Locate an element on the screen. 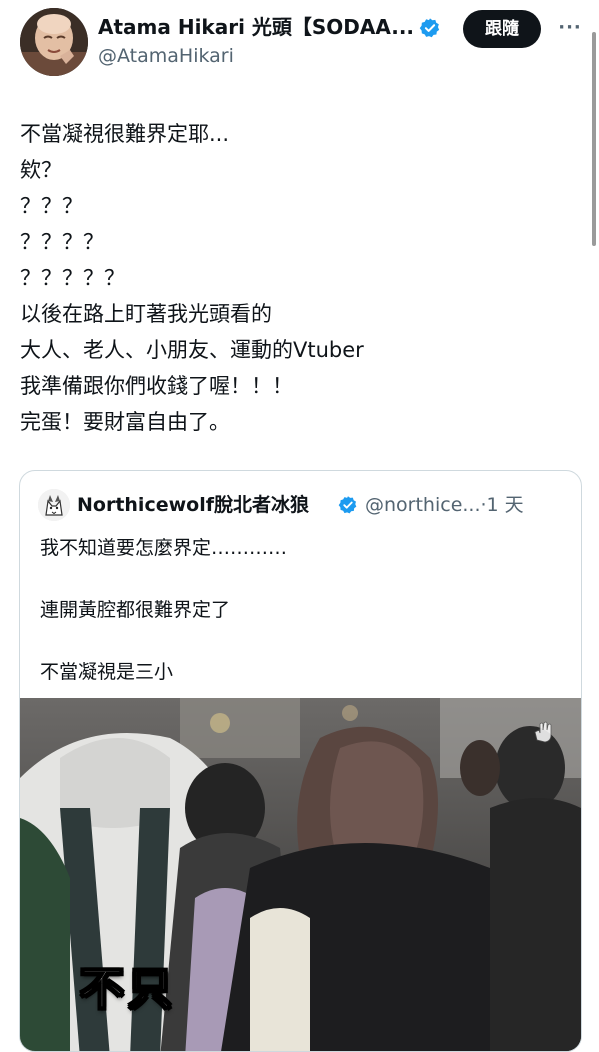 The image size is (599, 1052). tweet-text-line: ？？？ is located at coordinates (51, 206).